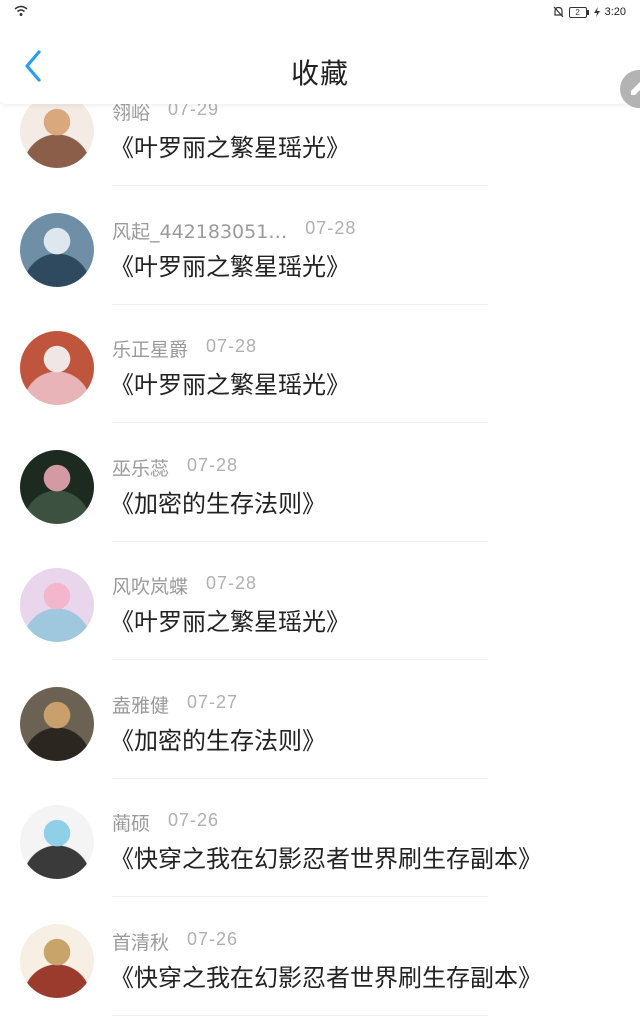 This screenshot has width=640, height=1024. I want to click on list-item: 首清秋 07-26 《快穿之我在幻影忍者世界刷生存副本》, so click(320, 957).